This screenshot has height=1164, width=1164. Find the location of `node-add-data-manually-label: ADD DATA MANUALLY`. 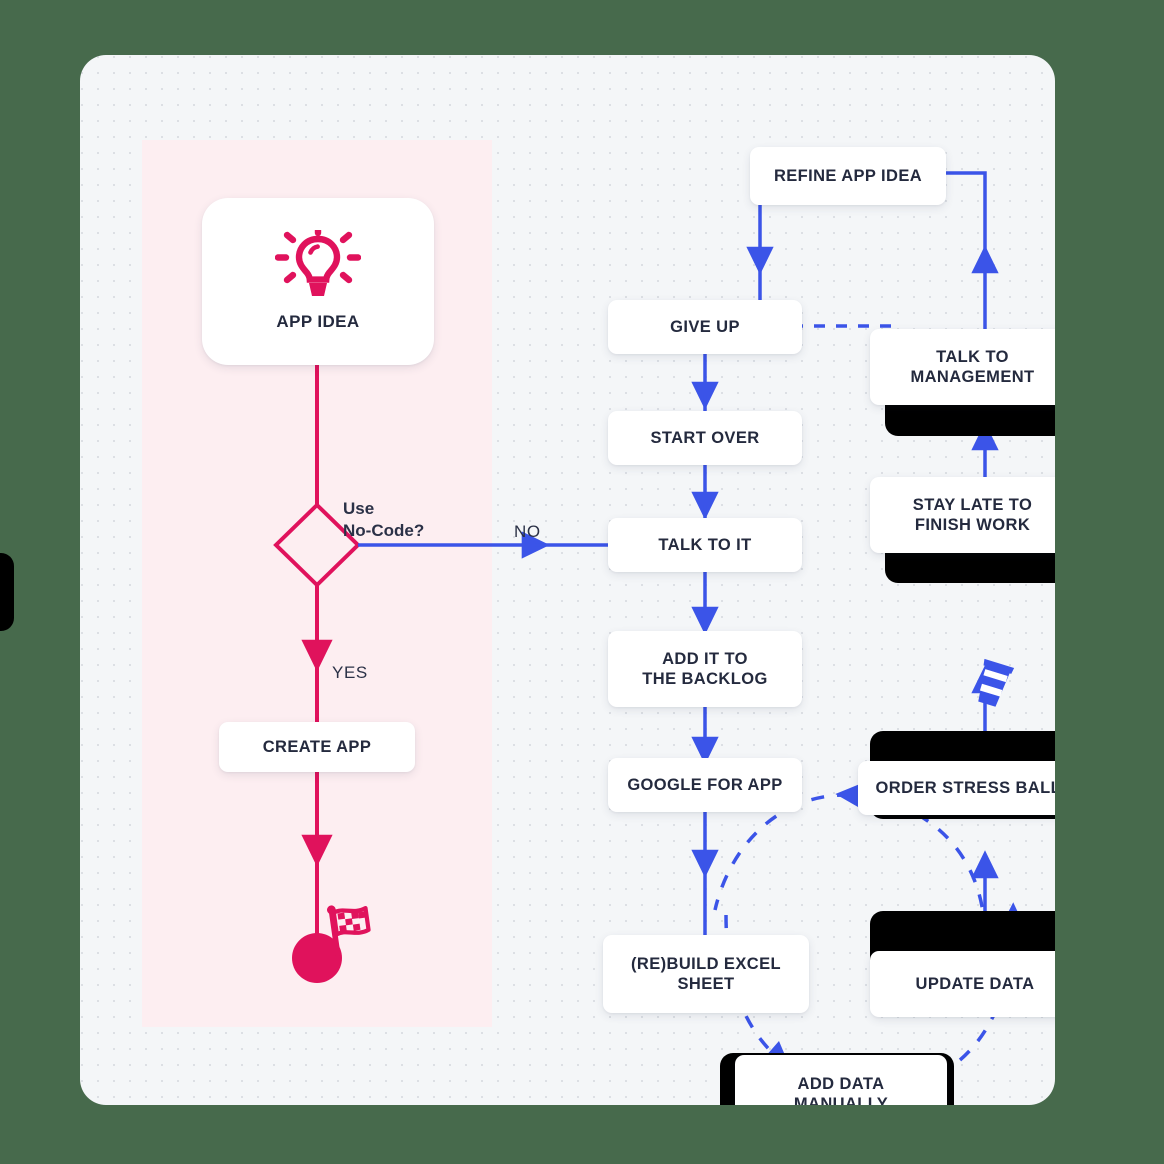

node-add-data-manually-label: ADD DATA MANUALLY is located at coordinates (841, 1089).